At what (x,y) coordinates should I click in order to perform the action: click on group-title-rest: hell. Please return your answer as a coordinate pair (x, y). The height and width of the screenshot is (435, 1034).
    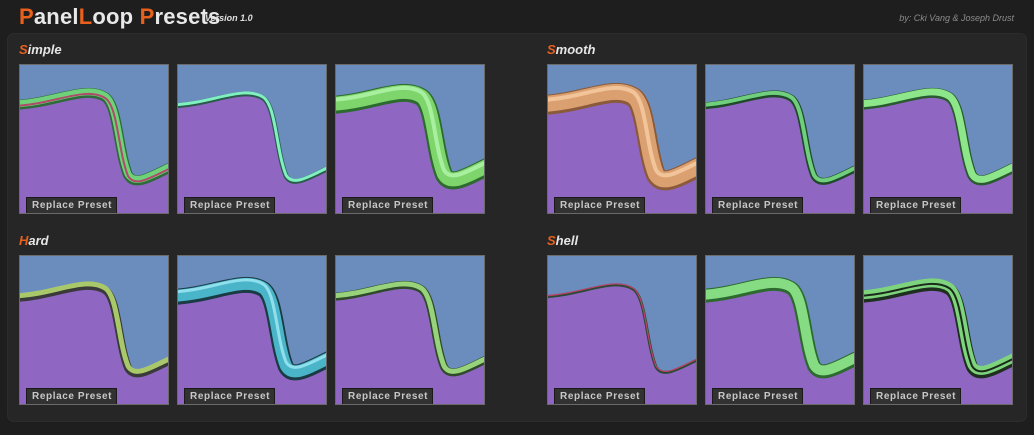
    Looking at the image, I should click on (567, 240).